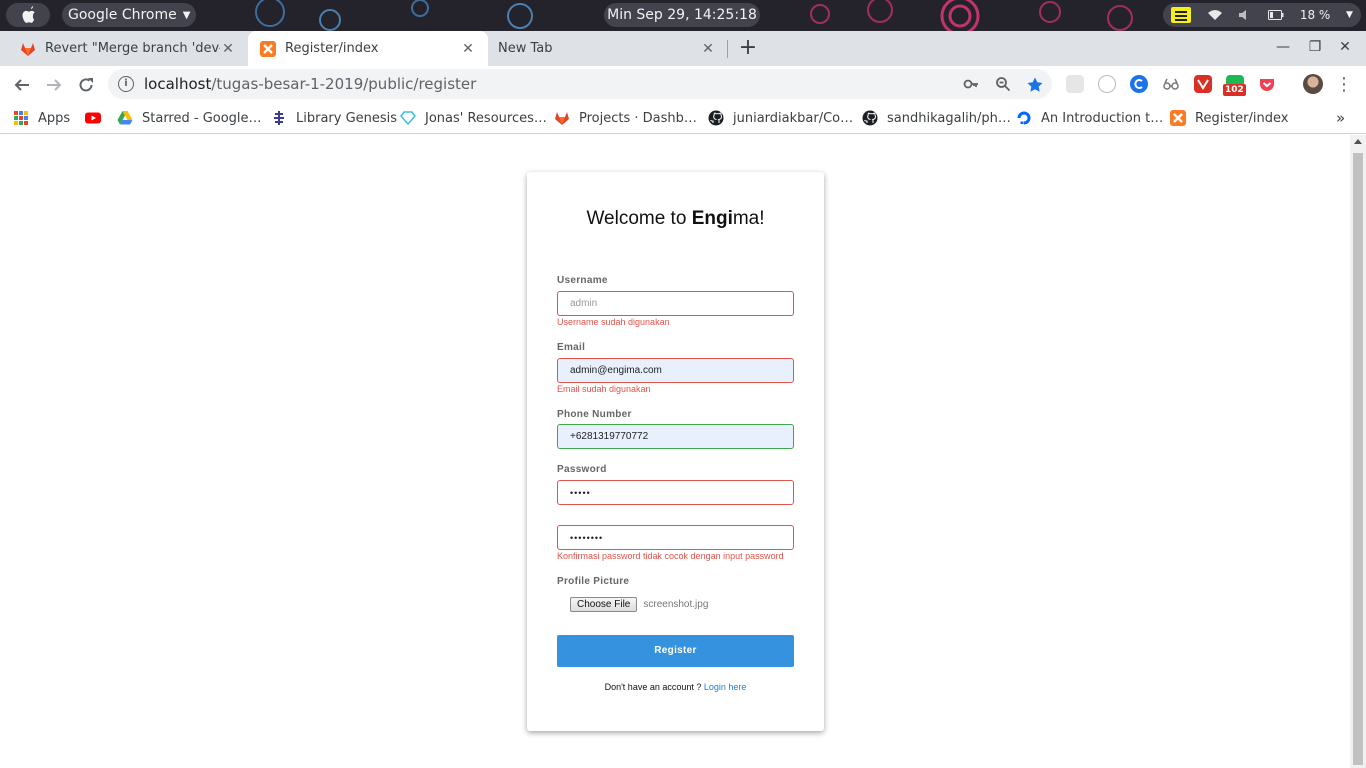 The height and width of the screenshot is (768, 1366). What do you see at coordinates (1214, 15) in the screenshot?
I see `wifi-icon` at bounding box center [1214, 15].